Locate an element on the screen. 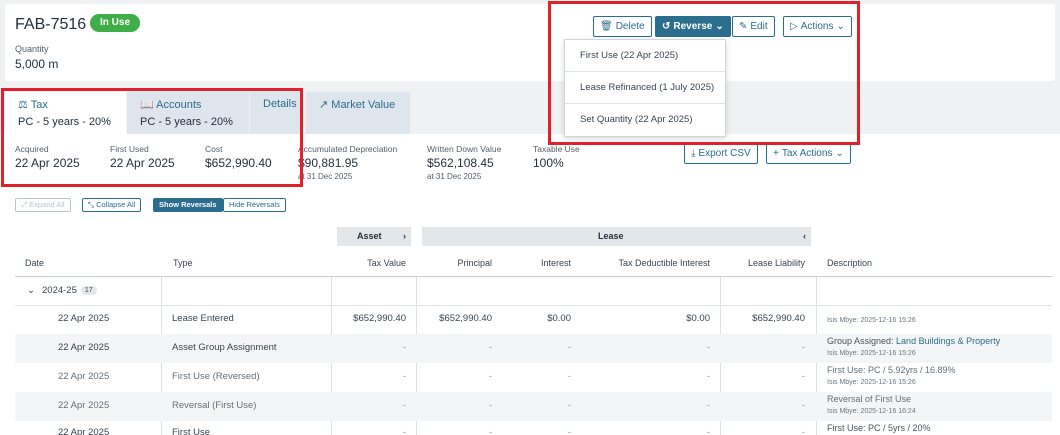  trash-icon: 🗑 is located at coordinates (606, 26).